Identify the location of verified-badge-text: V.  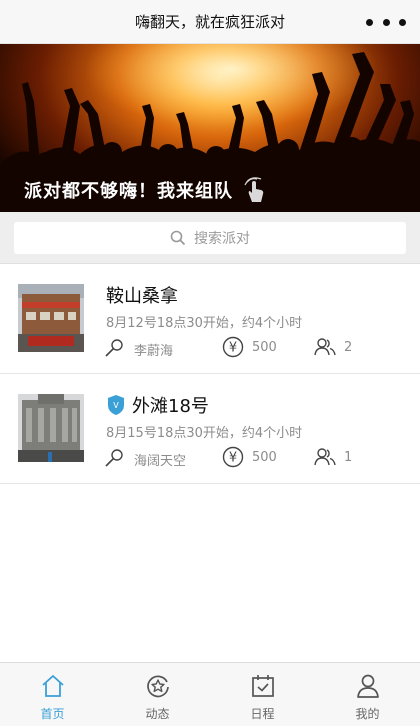
(116, 405).